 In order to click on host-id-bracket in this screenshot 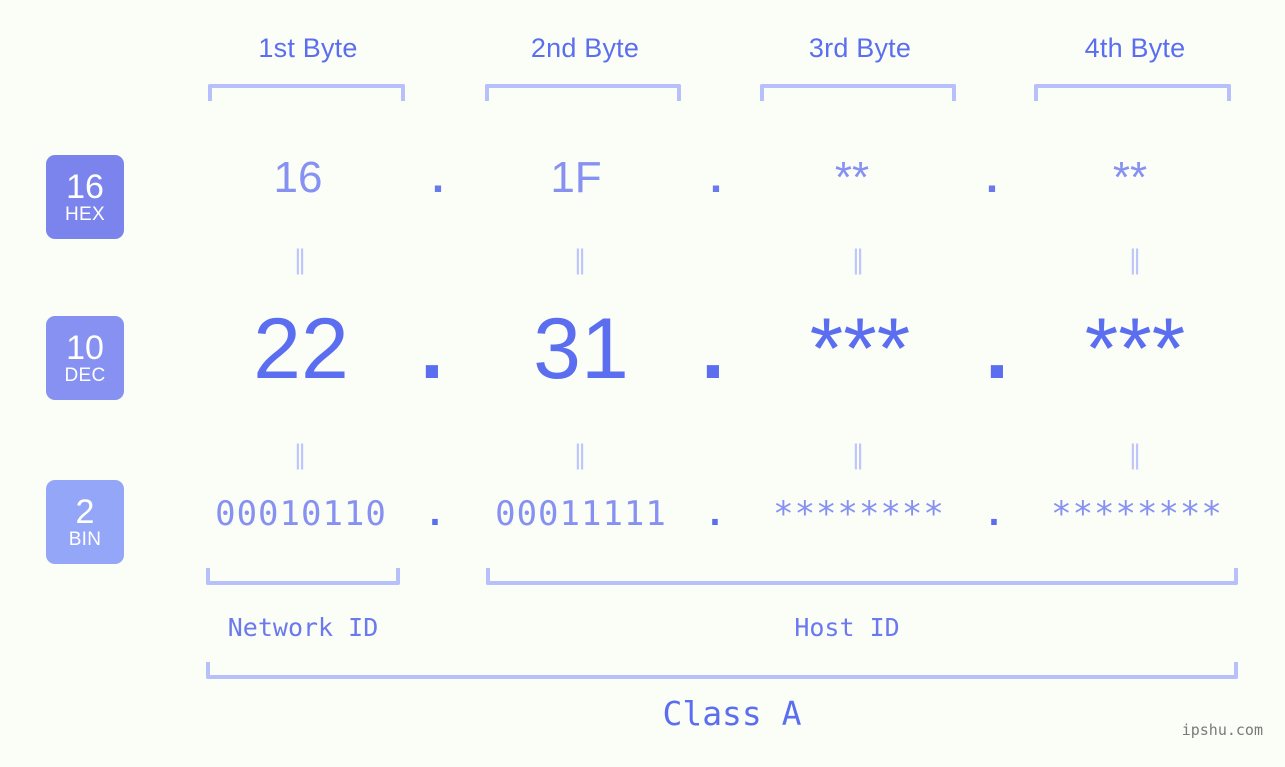, I will do `click(862, 576)`.